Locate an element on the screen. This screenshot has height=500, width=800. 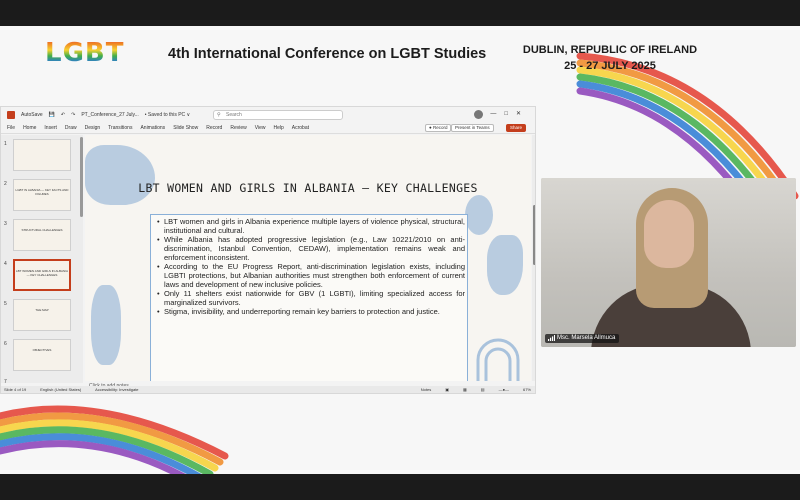
thumb-text: OBJECTIVES is located at coordinates (42, 350).